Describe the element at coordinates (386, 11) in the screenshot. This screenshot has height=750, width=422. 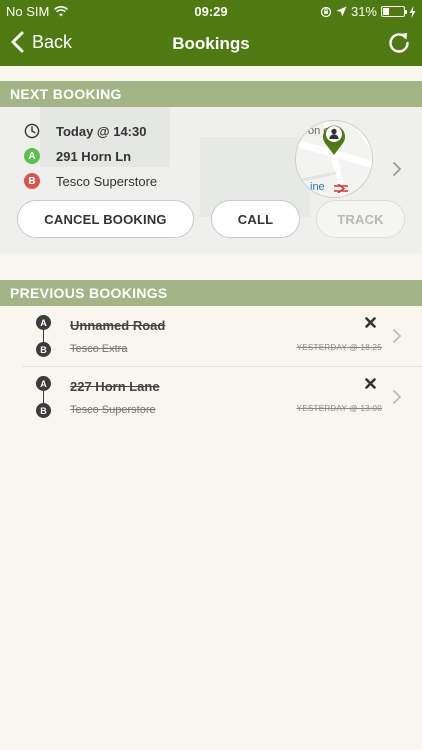
I see `battery-fill` at that location.